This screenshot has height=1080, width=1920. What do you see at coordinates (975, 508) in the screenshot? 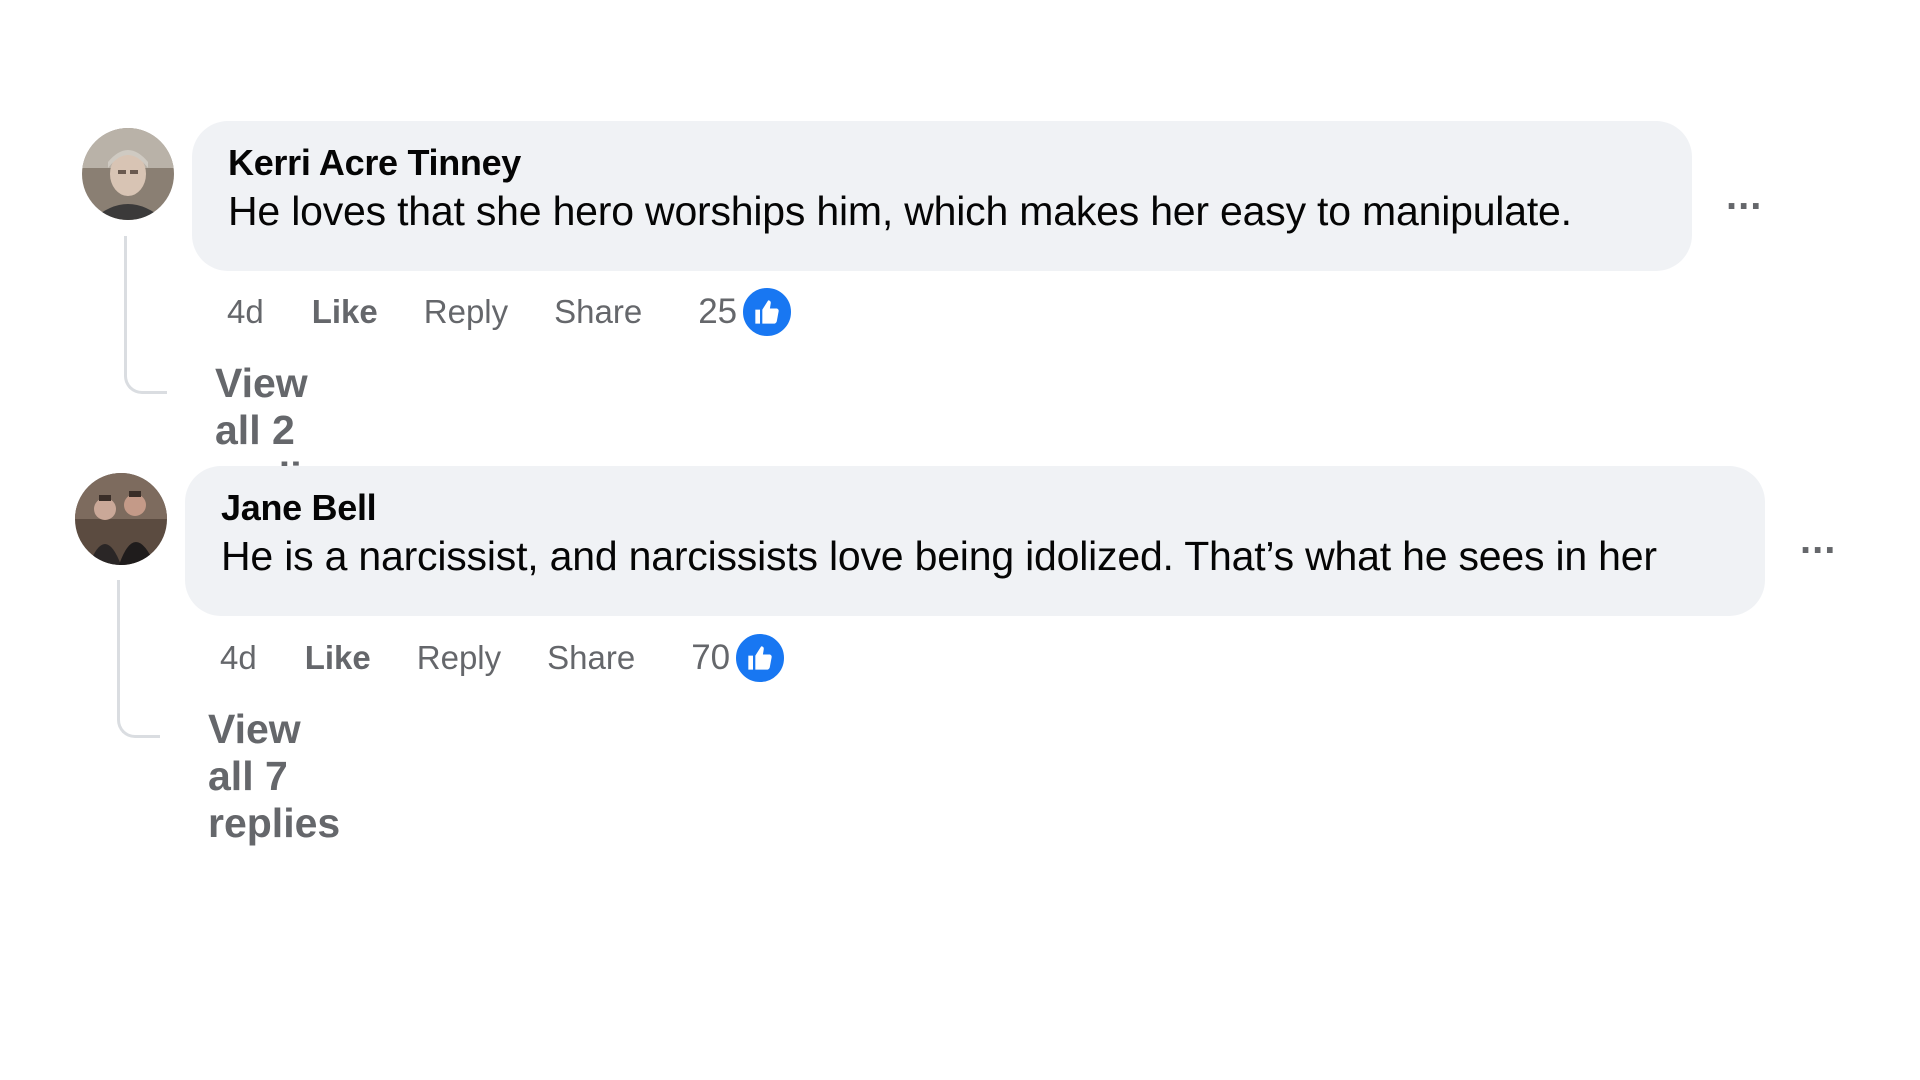
I see `comment-author: Jane Bell` at bounding box center [975, 508].